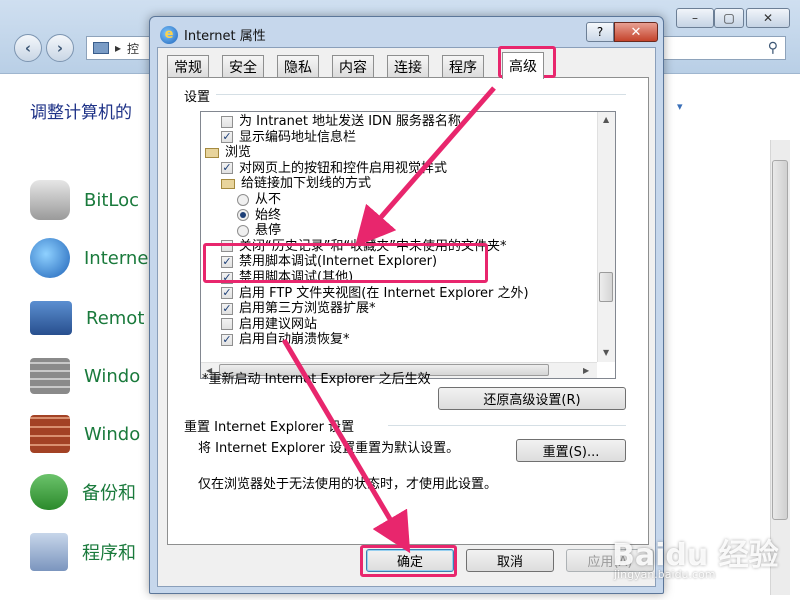 The height and width of the screenshot is (600, 800). I want to click on setting-label: 给链接加下划线的方式, so click(306, 184).